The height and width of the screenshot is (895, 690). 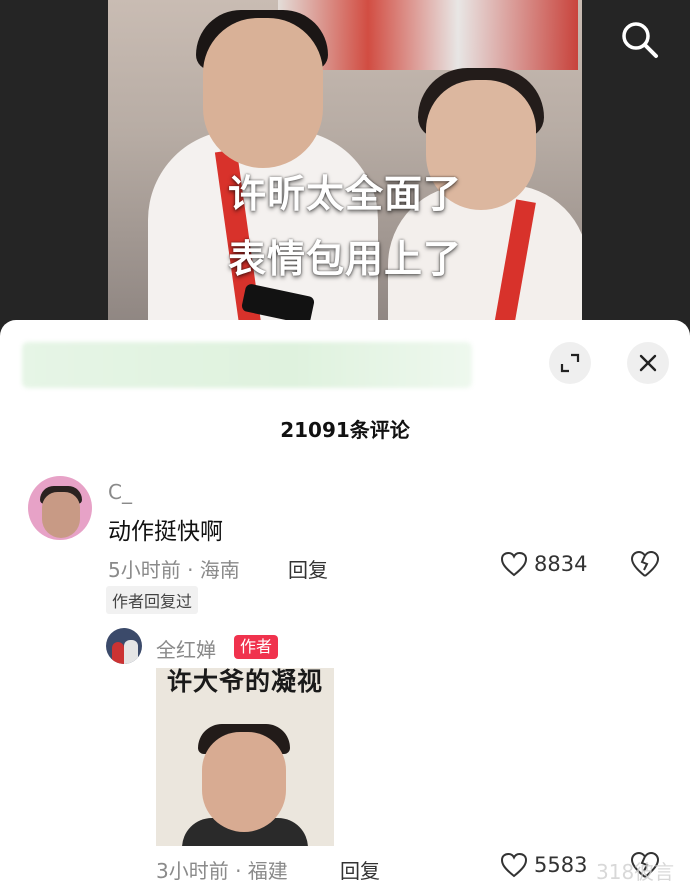 What do you see at coordinates (344, 259) in the screenshot?
I see `video-caption-line2: 表情包用上了` at bounding box center [344, 259].